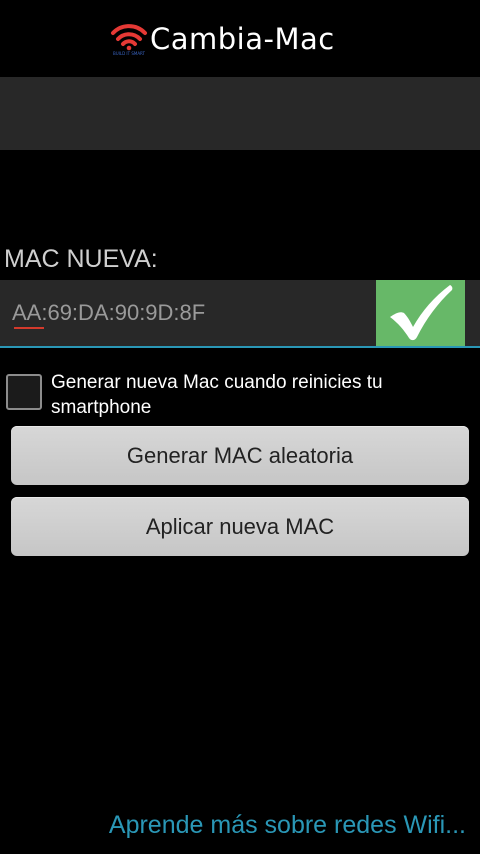  I want to click on mac-input-container, so click(188, 313).